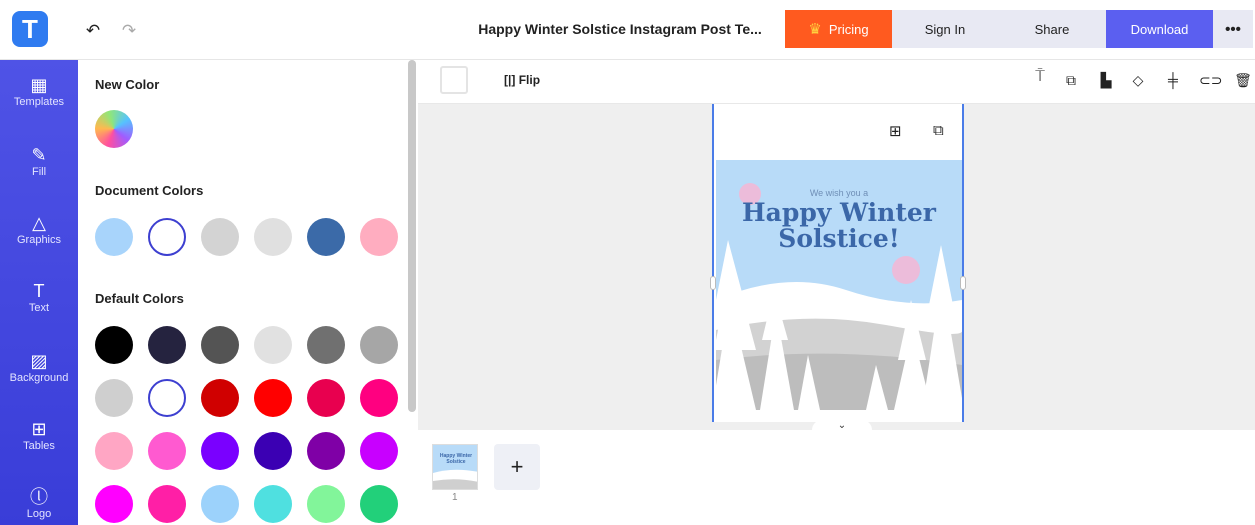 This screenshot has height=525, width=1255. Describe the element at coordinates (455, 467) in the screenshot. I see `page-thumbnail: Happy Winter Solstice` at that location.